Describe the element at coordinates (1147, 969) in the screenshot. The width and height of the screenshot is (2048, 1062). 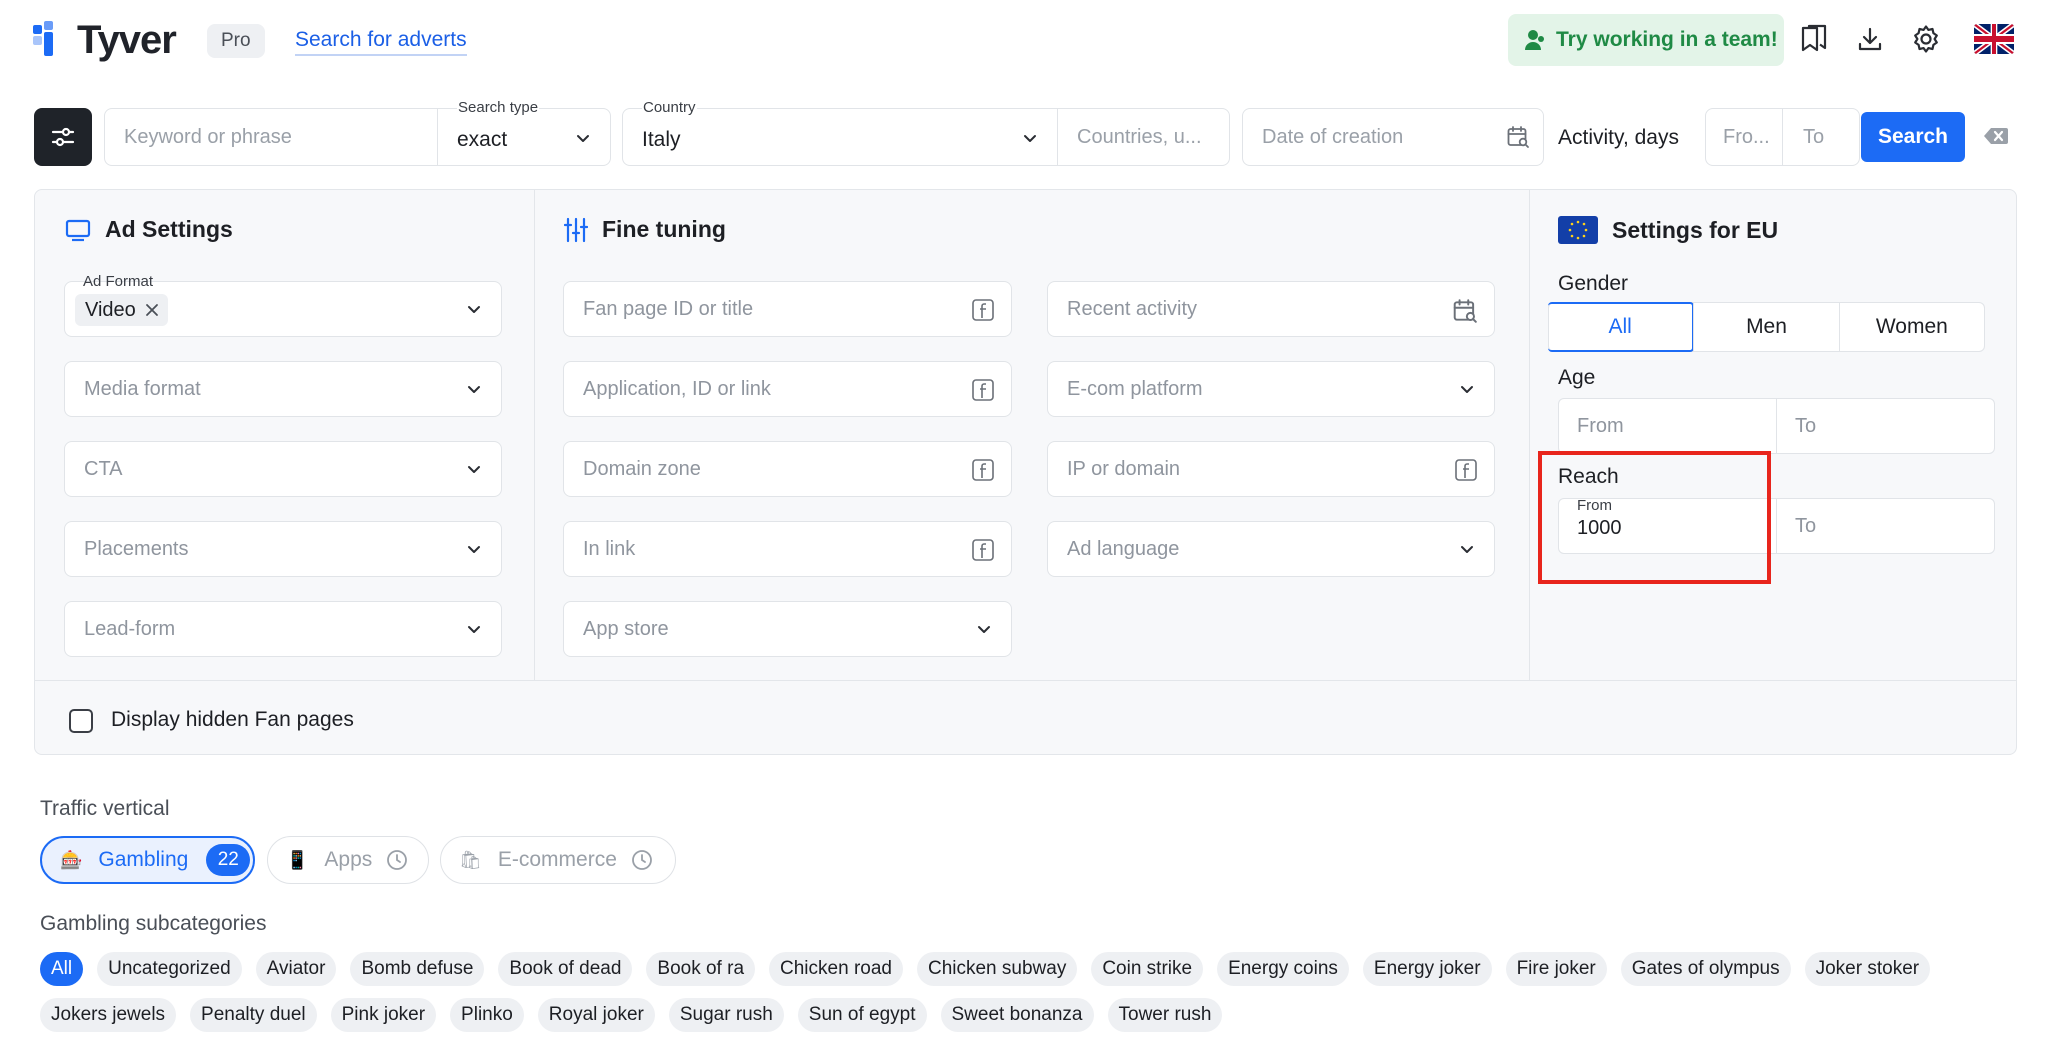
I see `subcategory-tag: Coin strike` at that location.